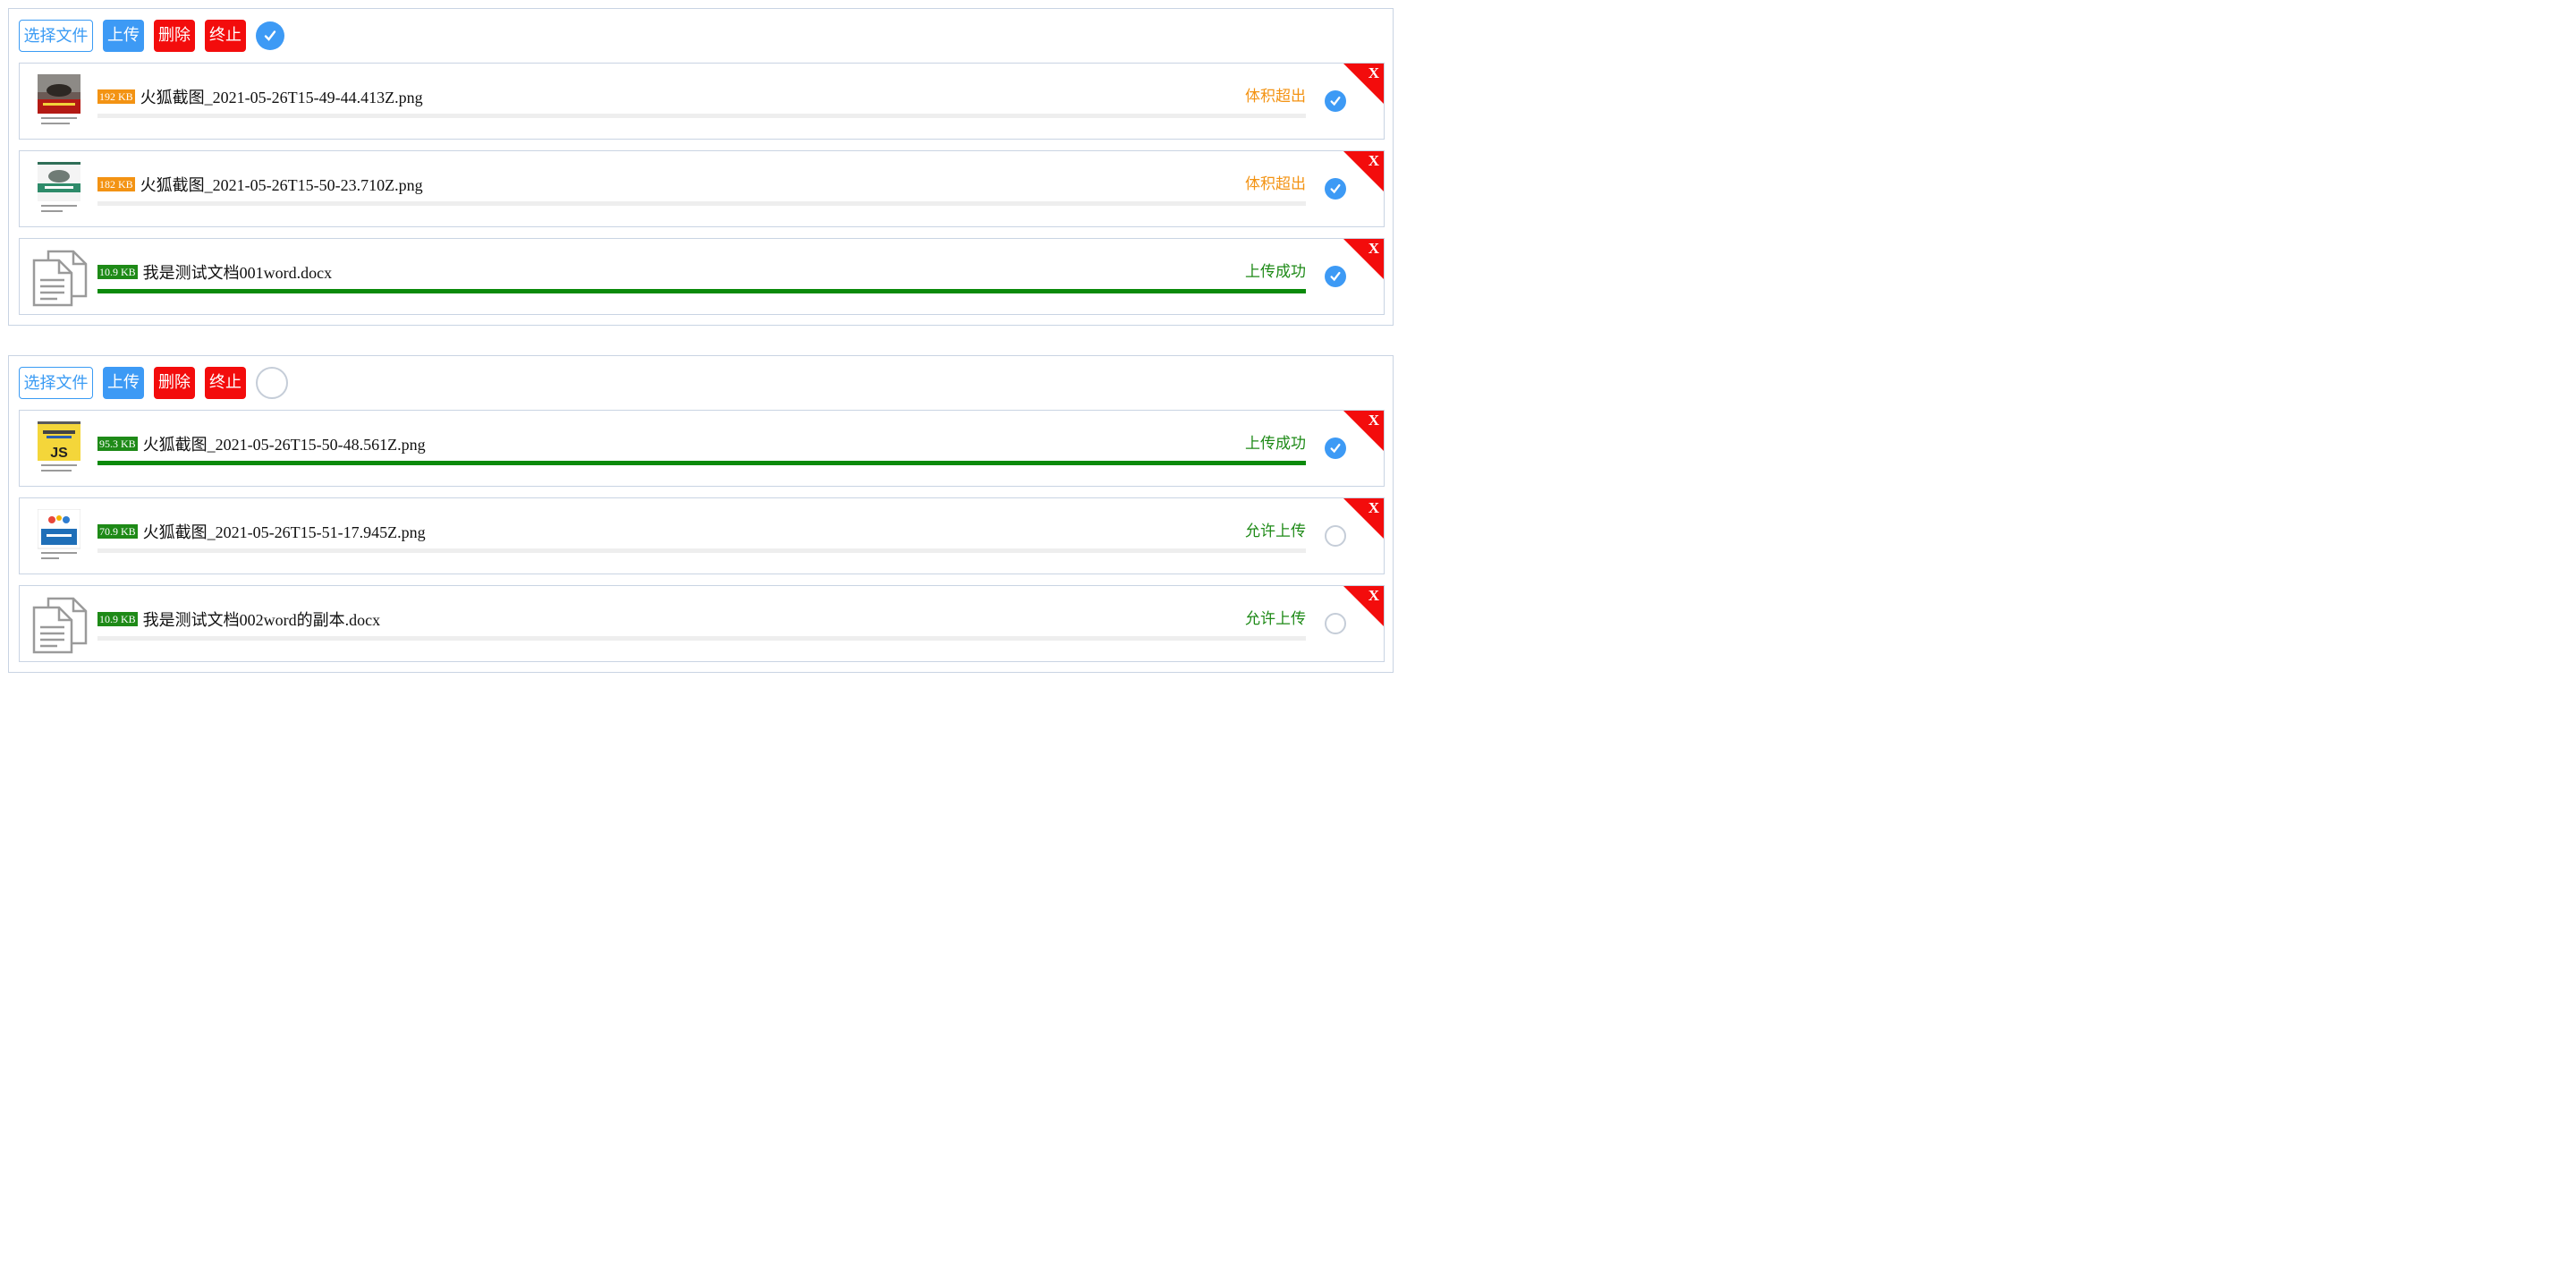  I want to click on file-meta: 182 KB 火狐截图_2021-05-26T15-50-23.710Z.png, so click(260, 184).